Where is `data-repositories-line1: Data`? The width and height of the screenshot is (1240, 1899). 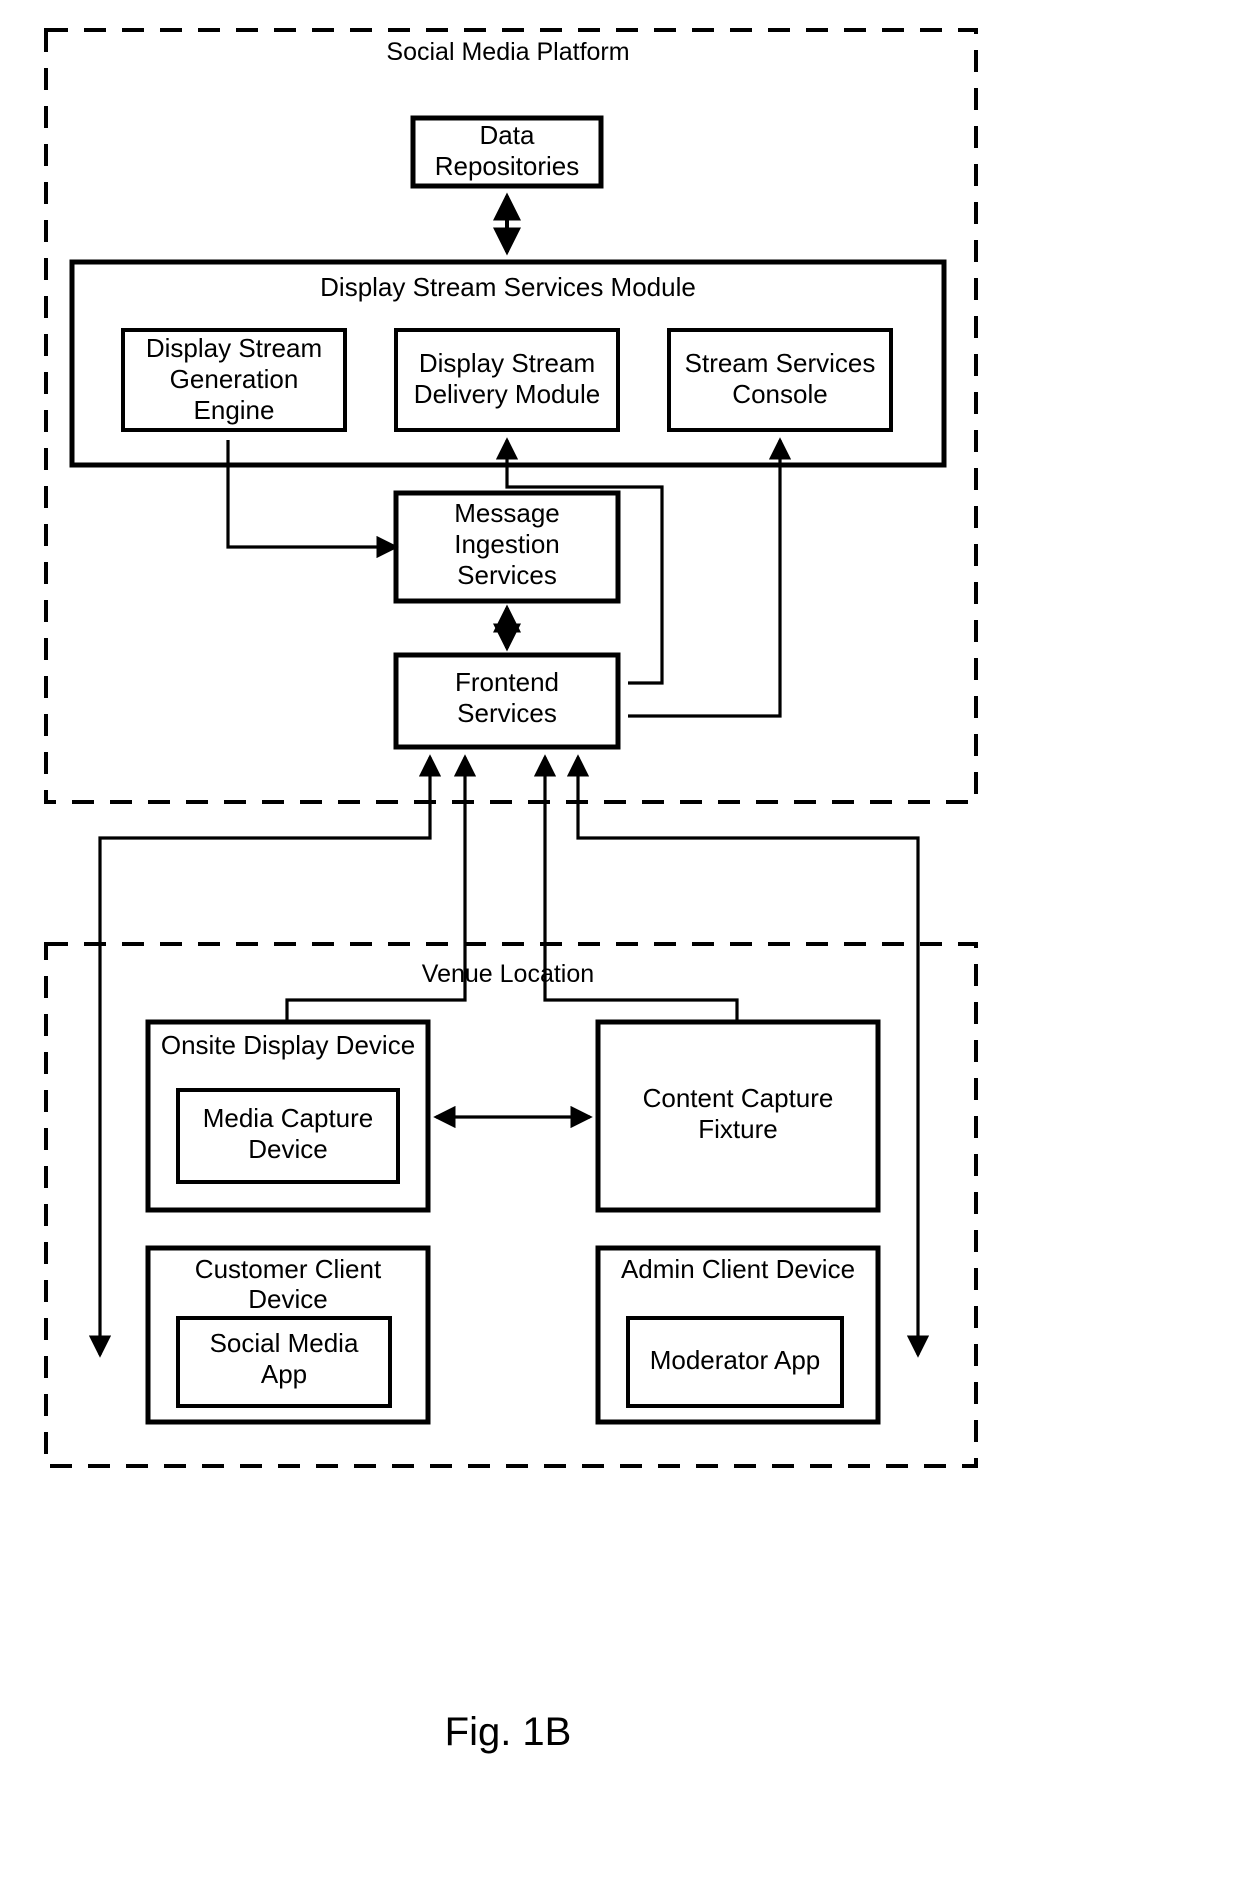 data-repositories-line1: Data is located at coordinates (507, 135).